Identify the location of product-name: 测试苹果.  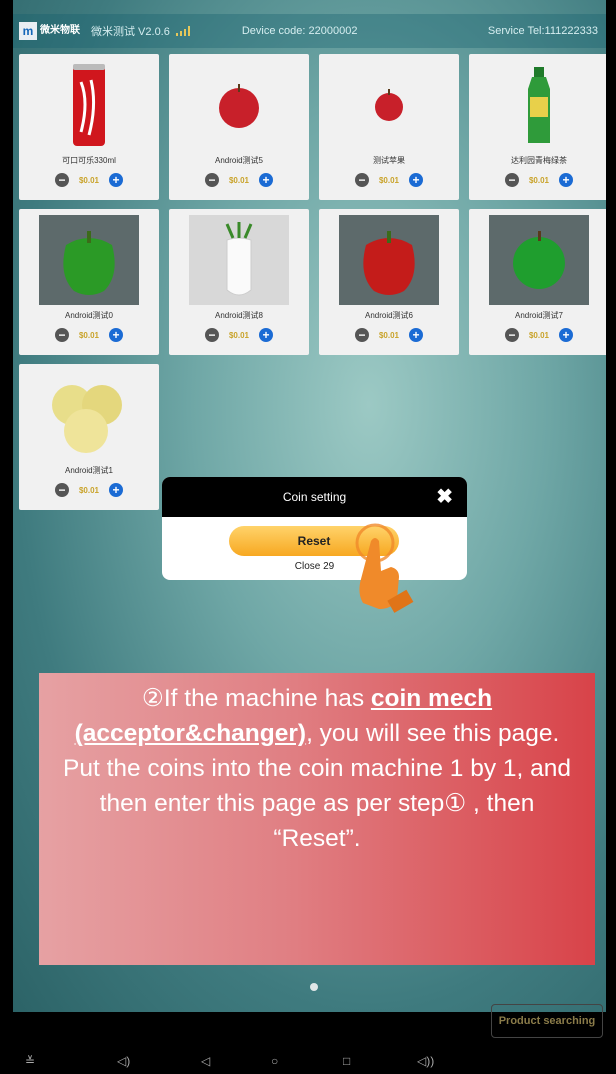
(389, 160).